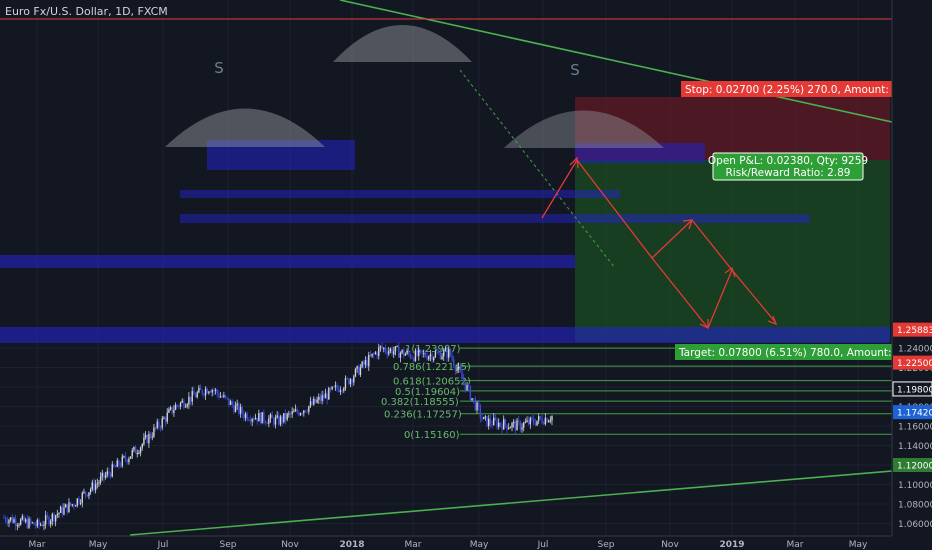 This screenshot has height=550, width=932. I want to click on price-badge-label: 1.25883, so click(914, 331).